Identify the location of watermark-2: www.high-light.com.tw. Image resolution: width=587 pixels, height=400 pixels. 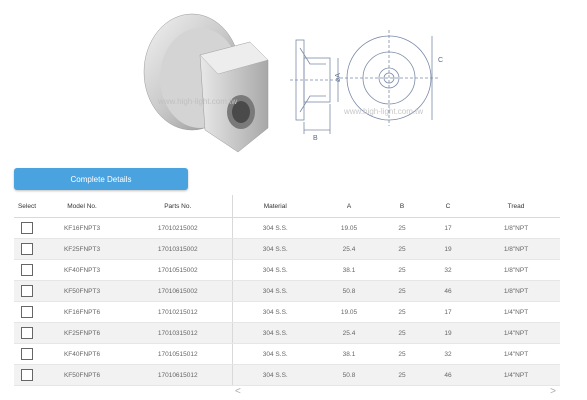
(383, 111).